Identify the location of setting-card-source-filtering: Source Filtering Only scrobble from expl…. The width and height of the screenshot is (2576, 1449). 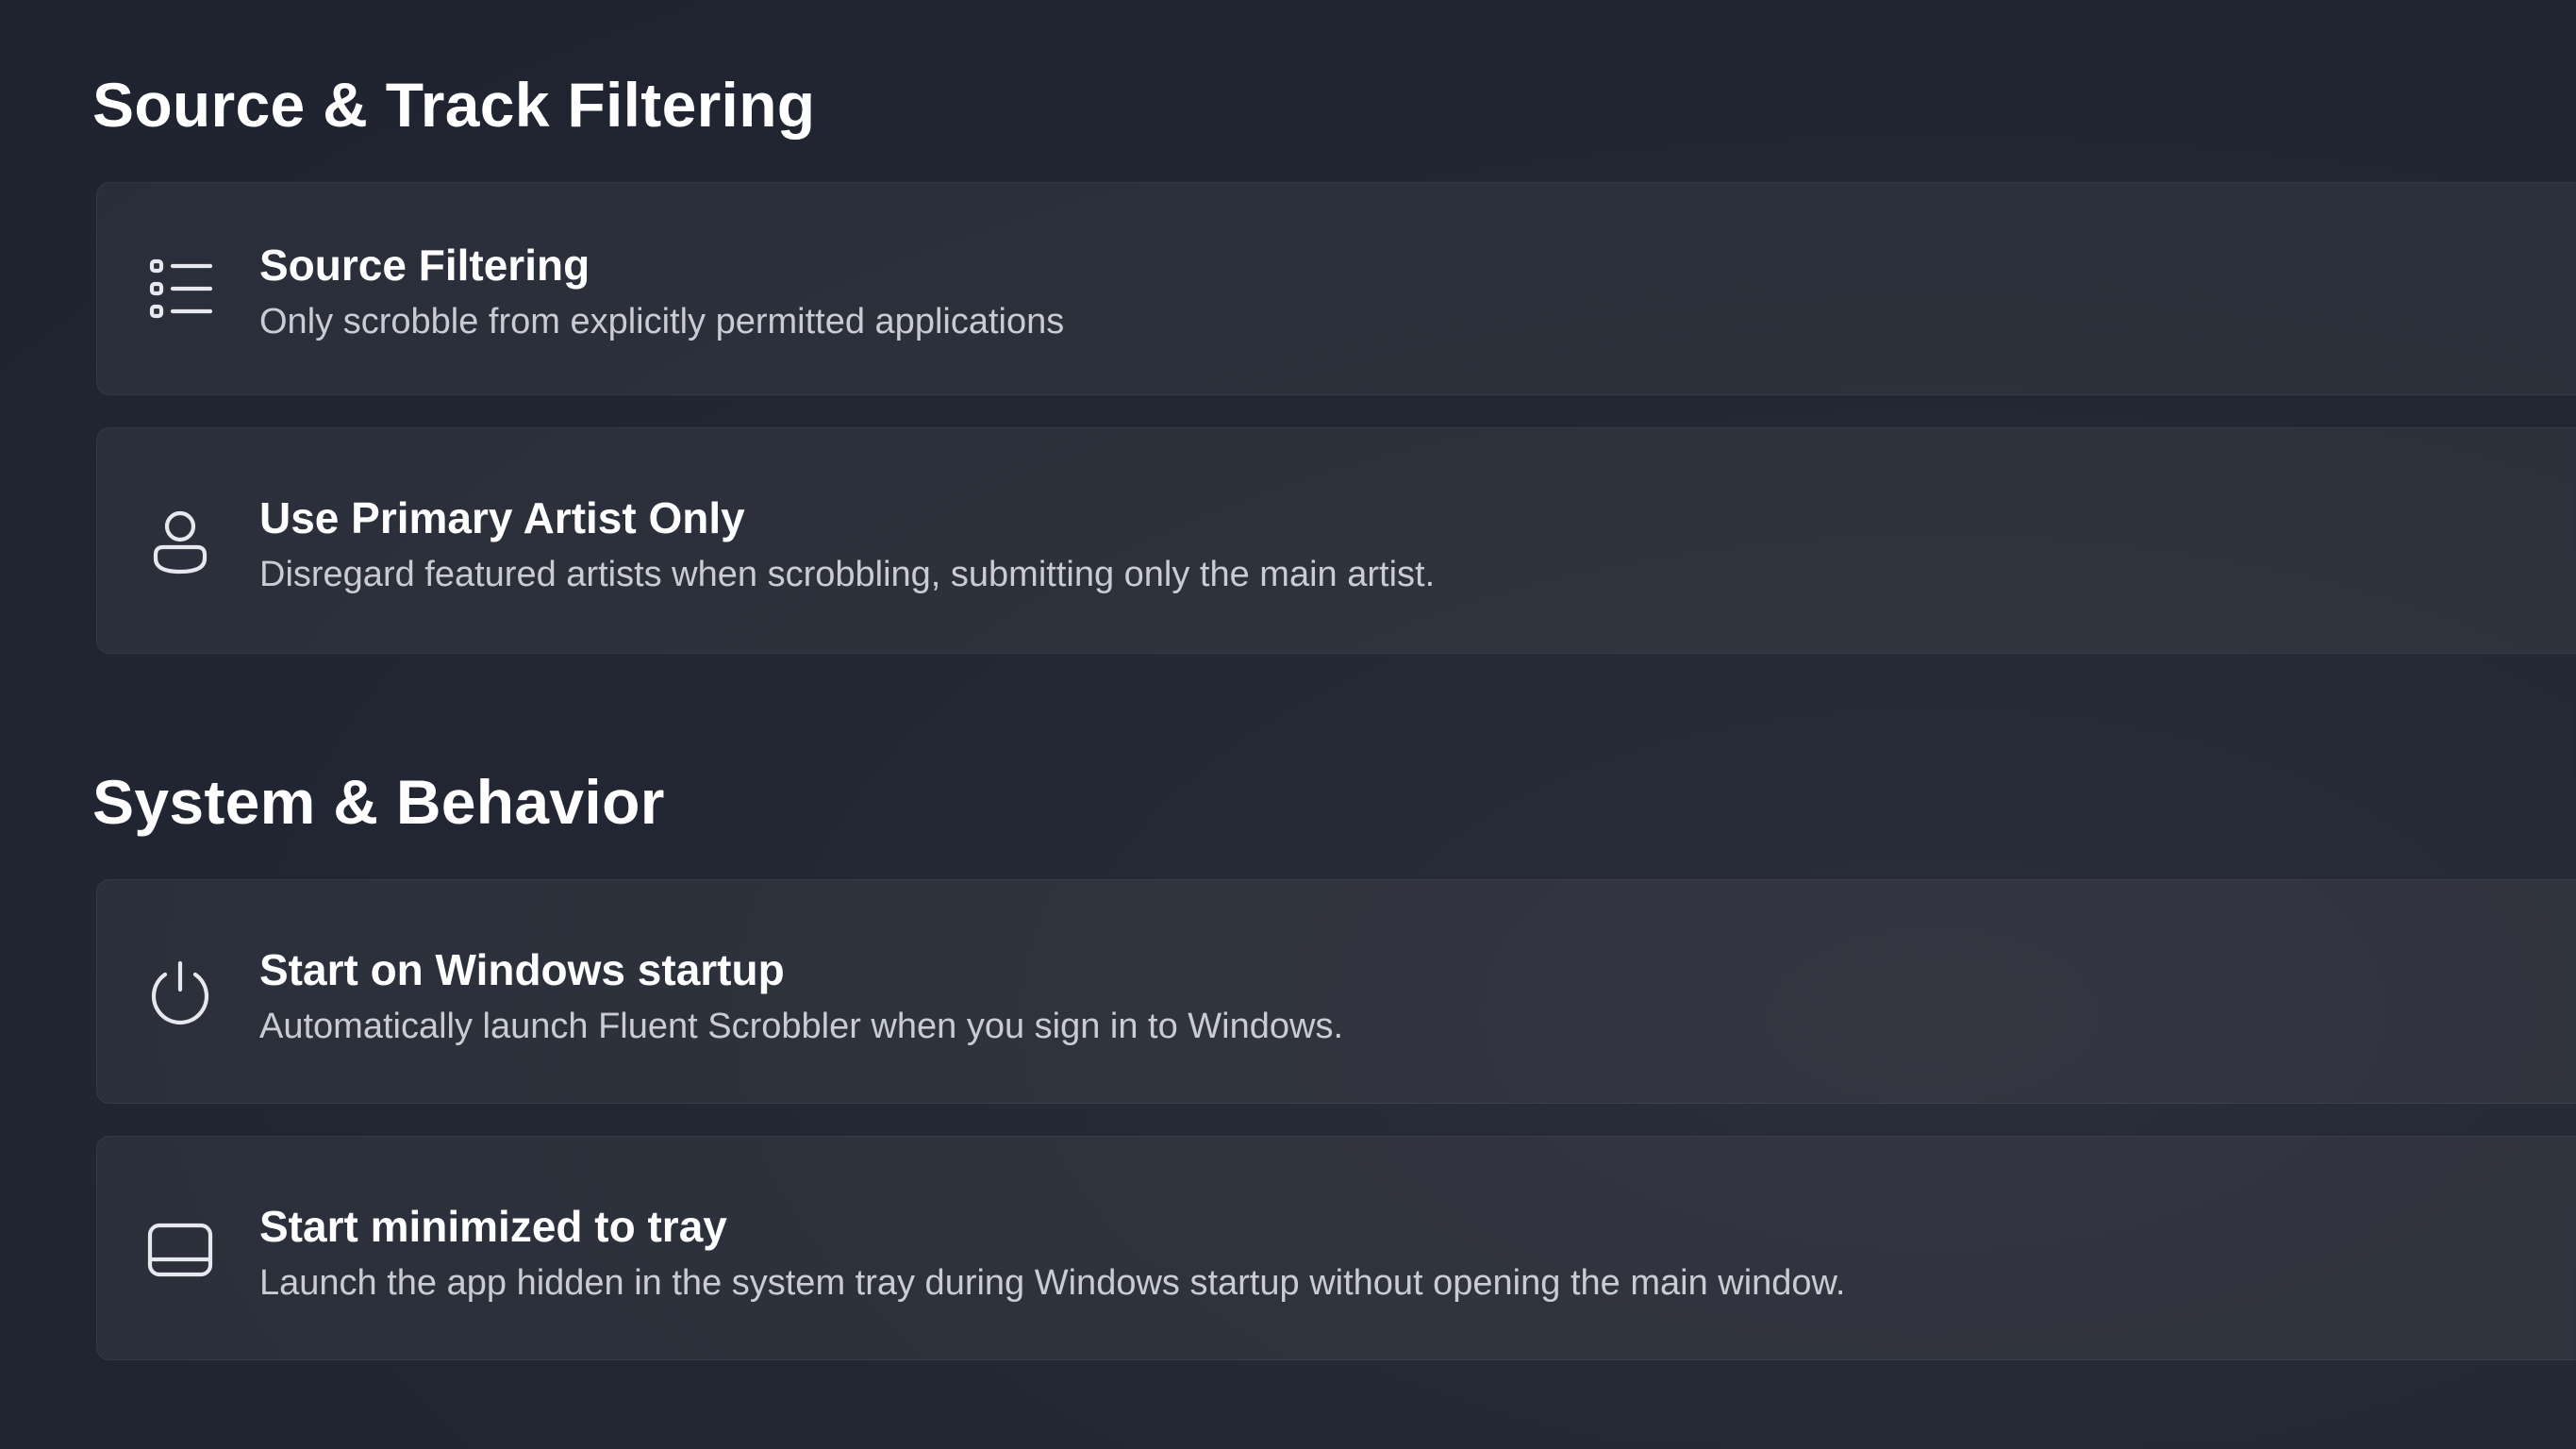
(1336, 288).